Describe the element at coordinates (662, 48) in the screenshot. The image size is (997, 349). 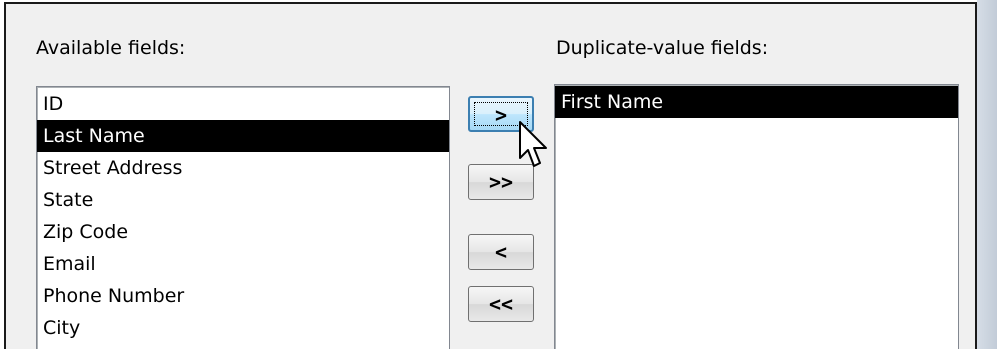
I see `duplicate-fields-label: Duplicate-value fields:` at that location.